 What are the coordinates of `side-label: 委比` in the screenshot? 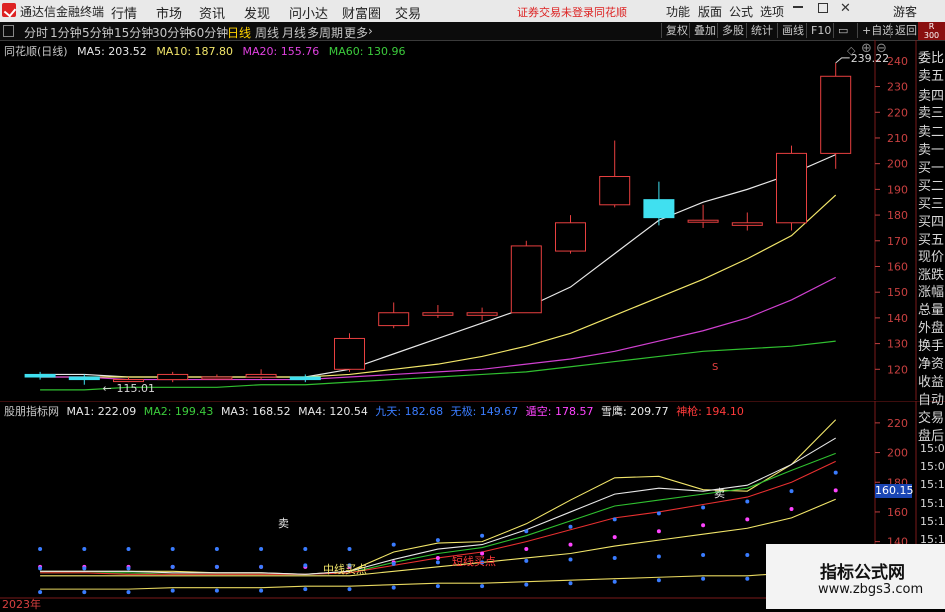 It's located at (931, 56).